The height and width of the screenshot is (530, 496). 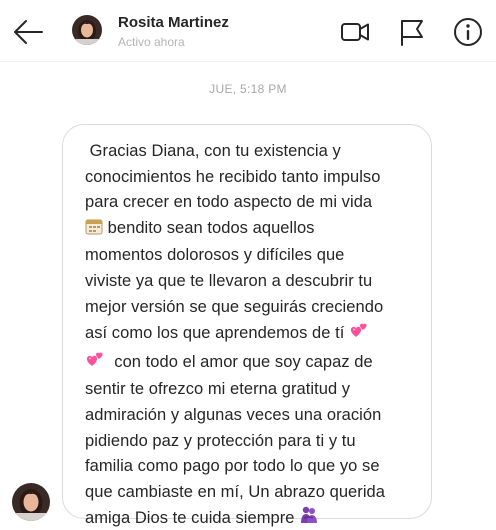 I want to click on report-button, so click(x=412, y=32).